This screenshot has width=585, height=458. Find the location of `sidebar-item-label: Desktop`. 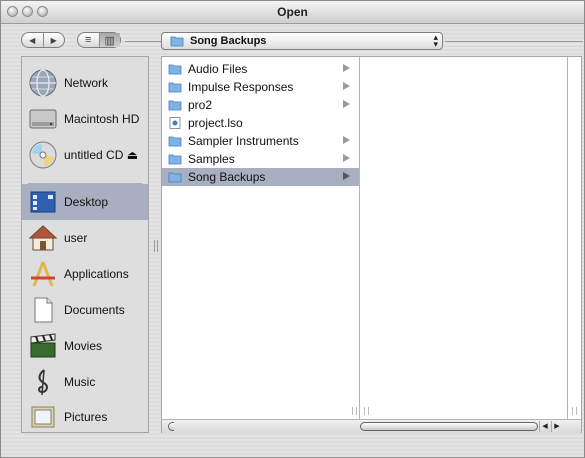

sidebar-item-label: Desktop is located at coordinates (86, 202).